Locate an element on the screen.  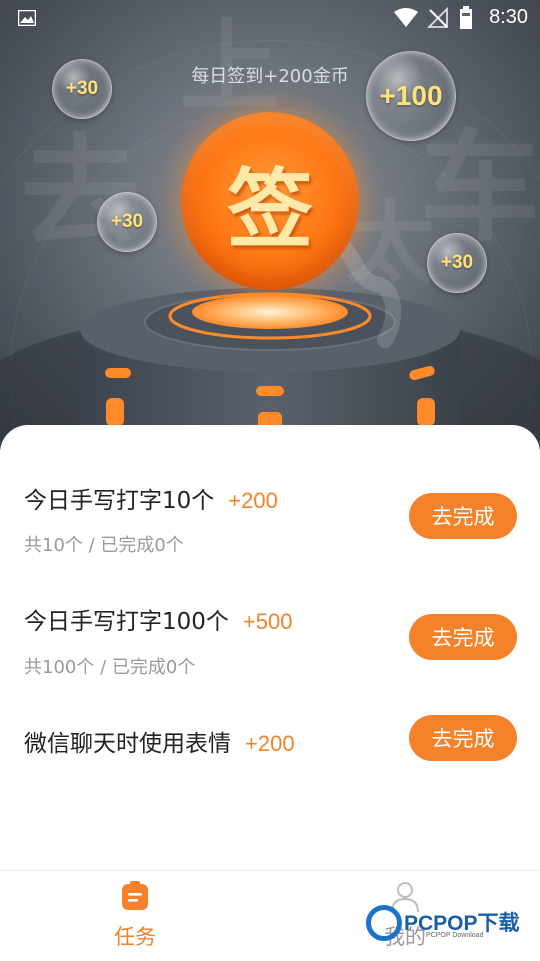
pcpop-logo is located at coordinates (384, 923).